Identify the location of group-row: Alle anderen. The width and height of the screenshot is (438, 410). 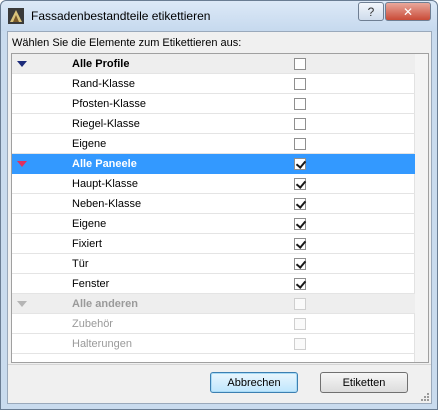
(213, 304).